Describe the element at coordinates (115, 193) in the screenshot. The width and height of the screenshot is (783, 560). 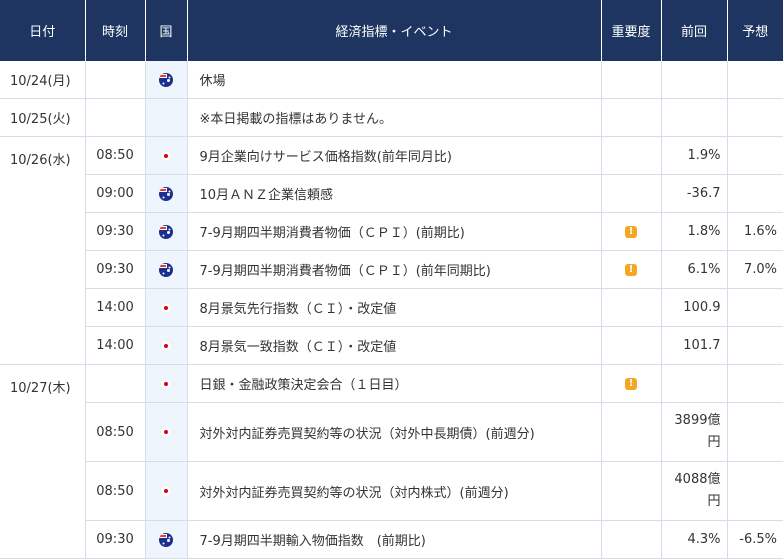
I see `time-cell: 09:00` at that location.